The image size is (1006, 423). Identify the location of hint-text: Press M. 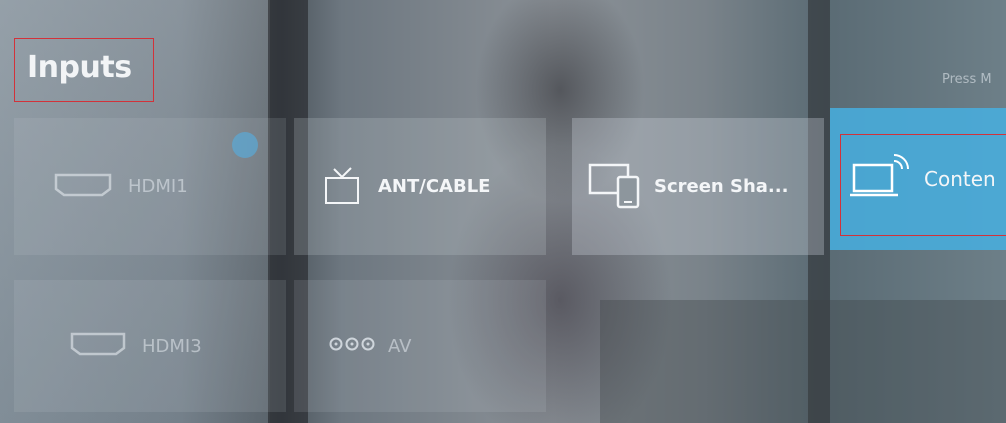
(967, 79).